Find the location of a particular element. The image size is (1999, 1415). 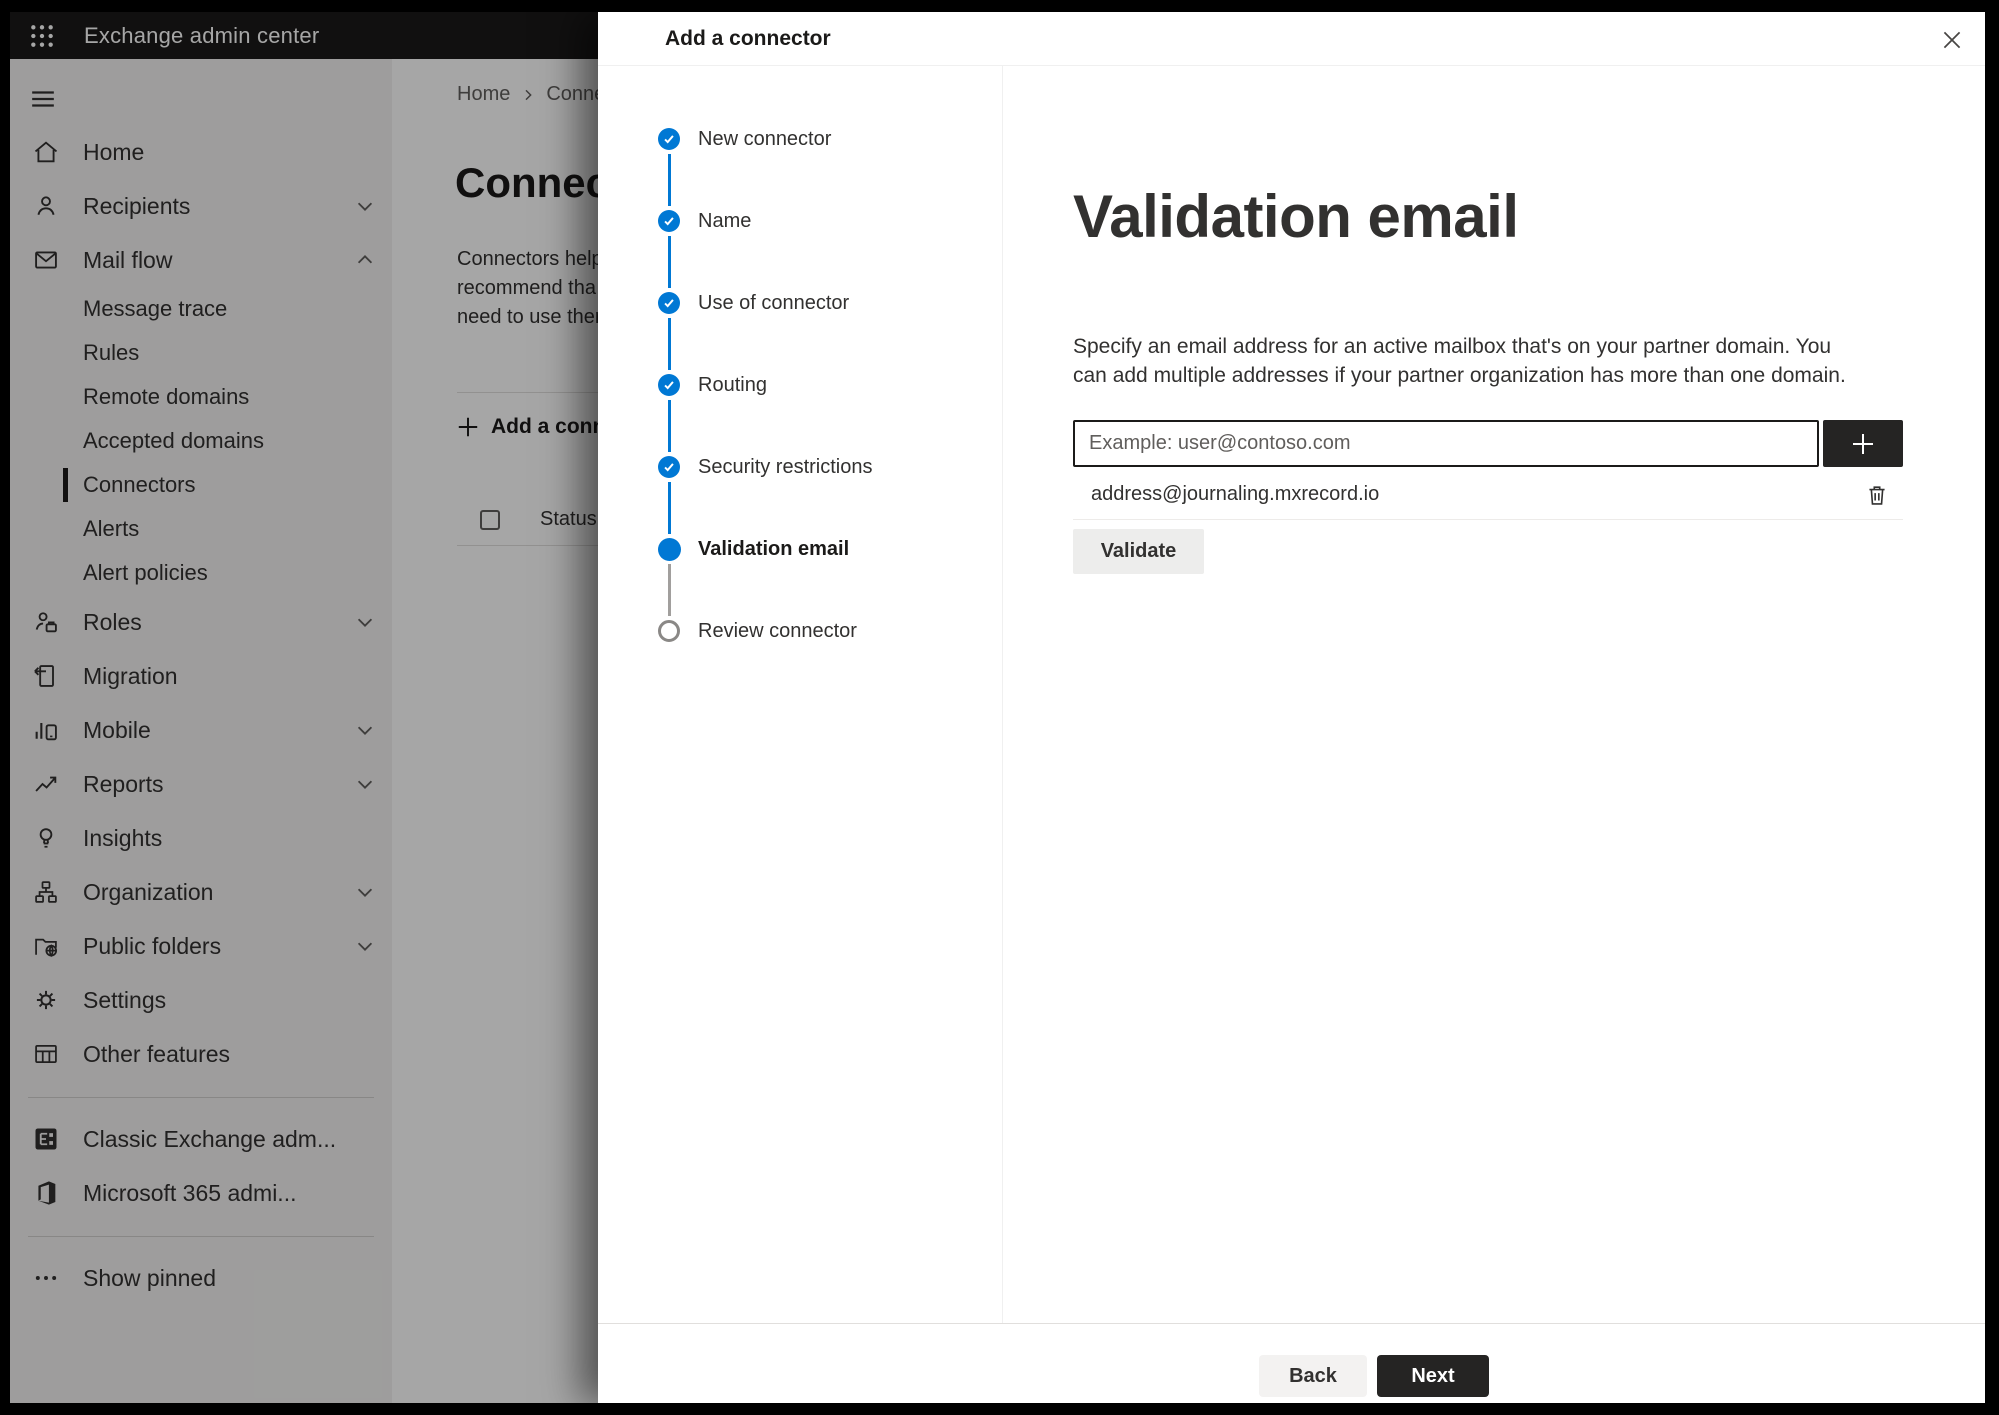

plus-icon is located at coordinates (1863, 443).